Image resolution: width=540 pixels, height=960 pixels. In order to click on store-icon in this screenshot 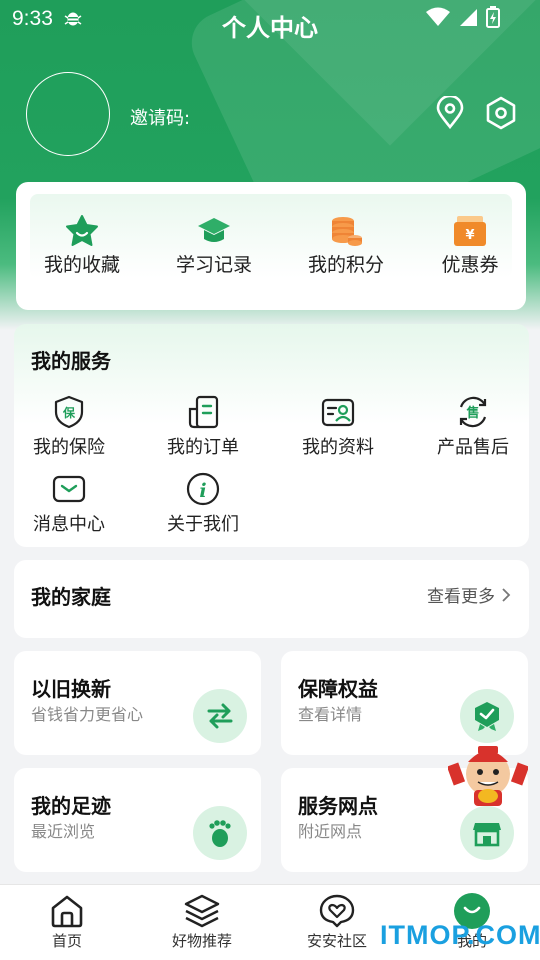, I will do `click(487, 835)`.